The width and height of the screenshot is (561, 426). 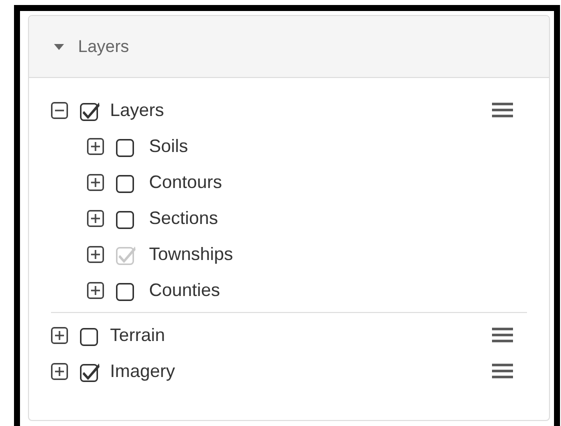 What do you see at coordinates (104, 46) in the screenshot?
I see `panel-title: Layers` at bounding box center [104, 46].